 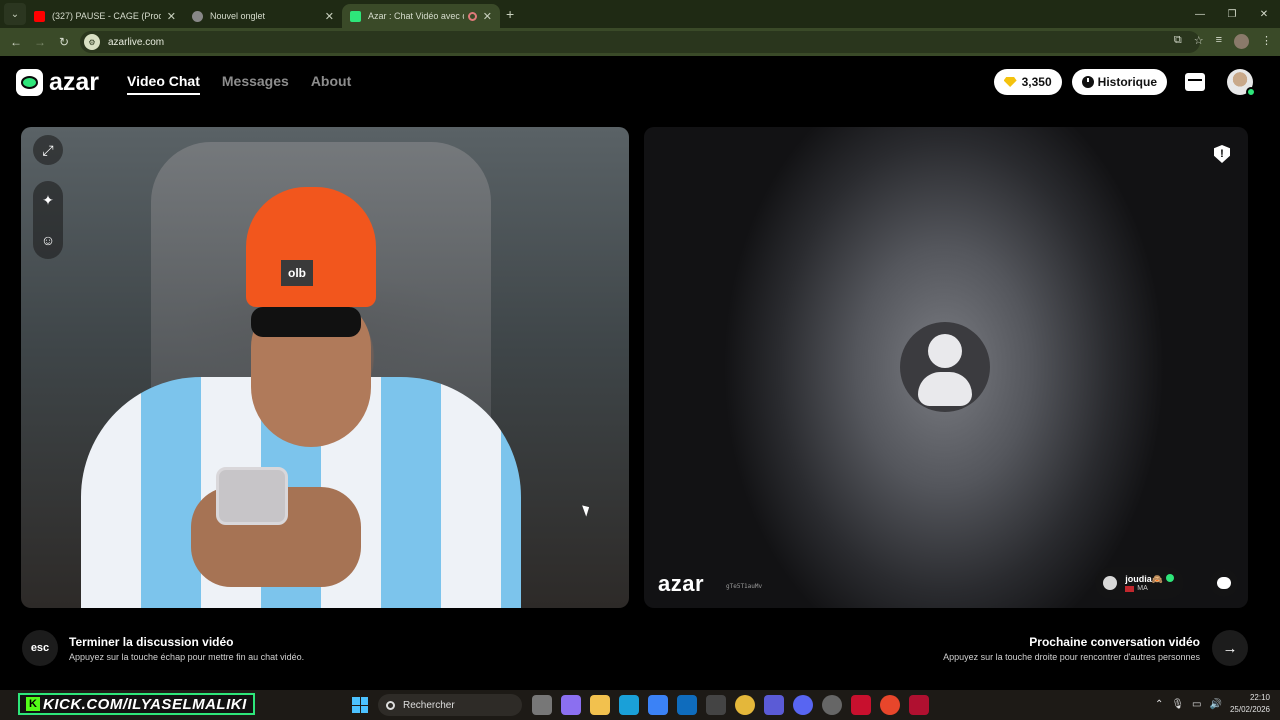 What do you see at coordinates (306, 322) in the screenshot?
I see `sunglasses-image` at bounding box center [306, 322].